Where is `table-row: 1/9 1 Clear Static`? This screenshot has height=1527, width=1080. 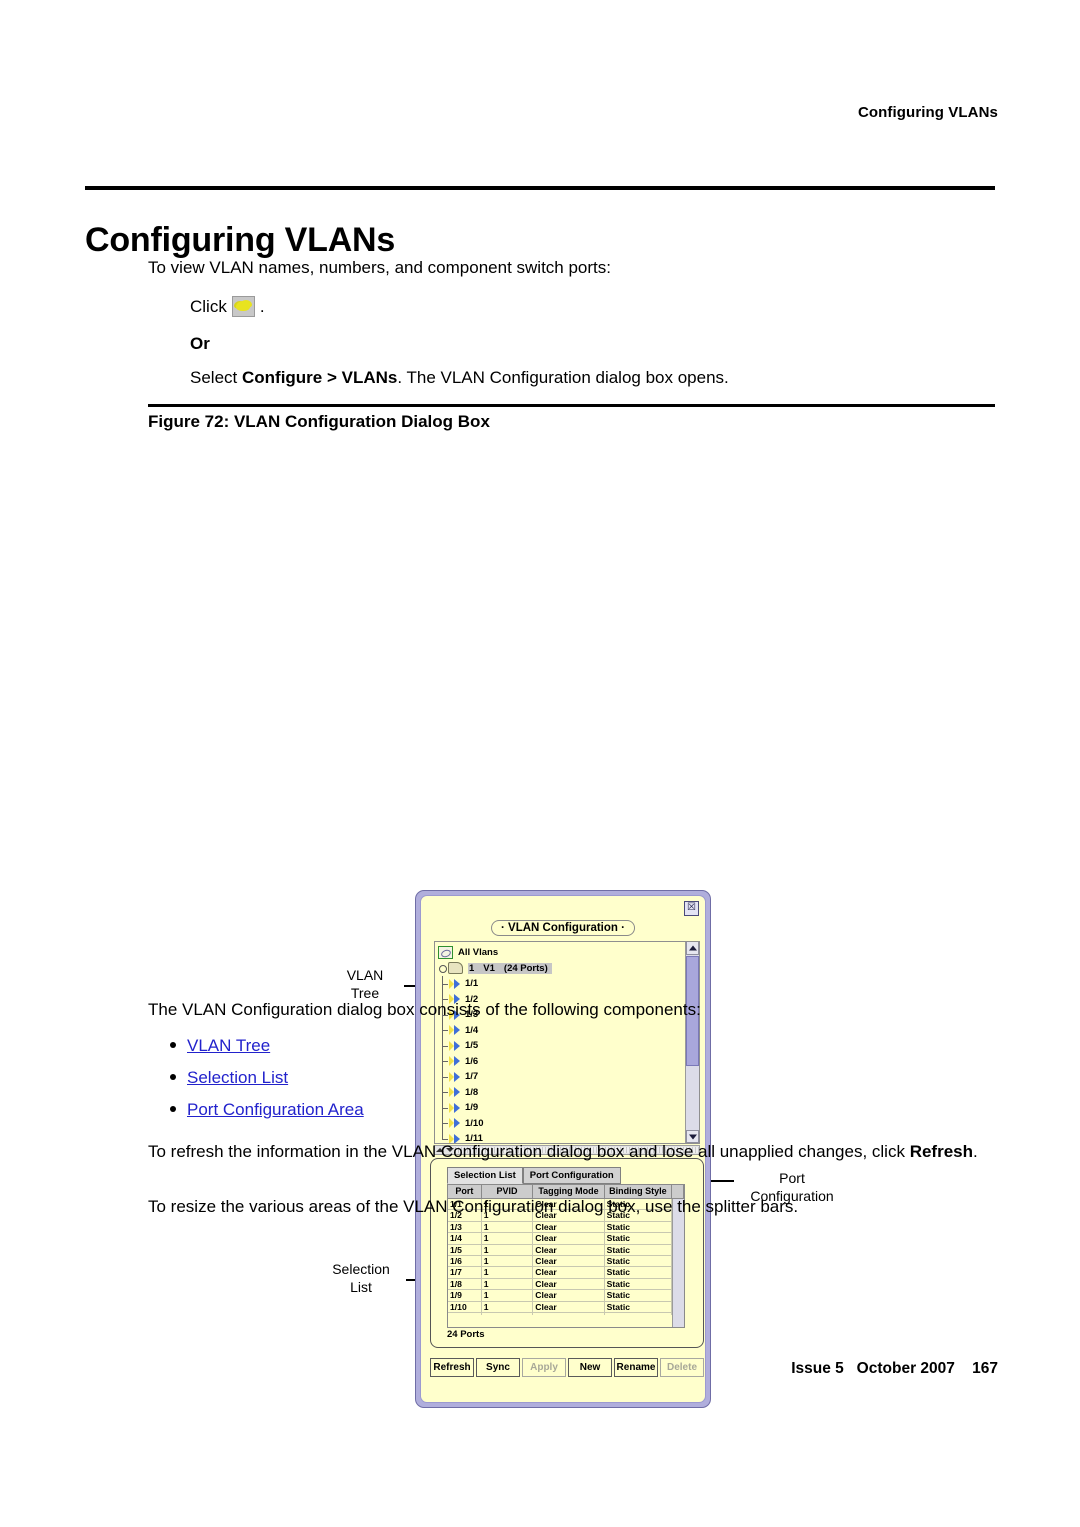 table-row: 1/9 1 Clear Static is located at coordinates (560, 1296).